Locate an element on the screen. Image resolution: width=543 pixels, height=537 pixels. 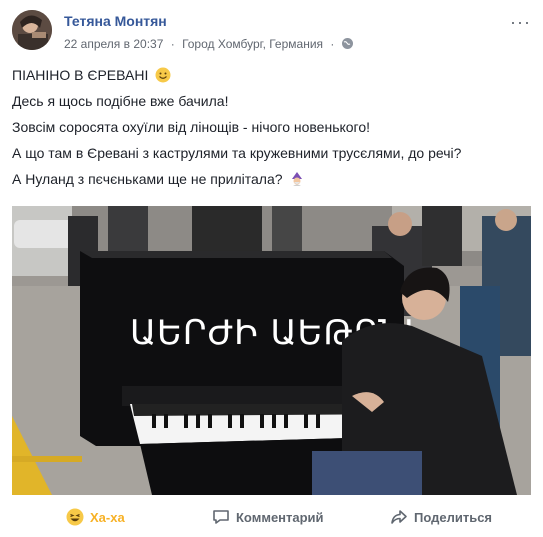
author-name: Тетяна Монтян is located at coordinates (115, 21).